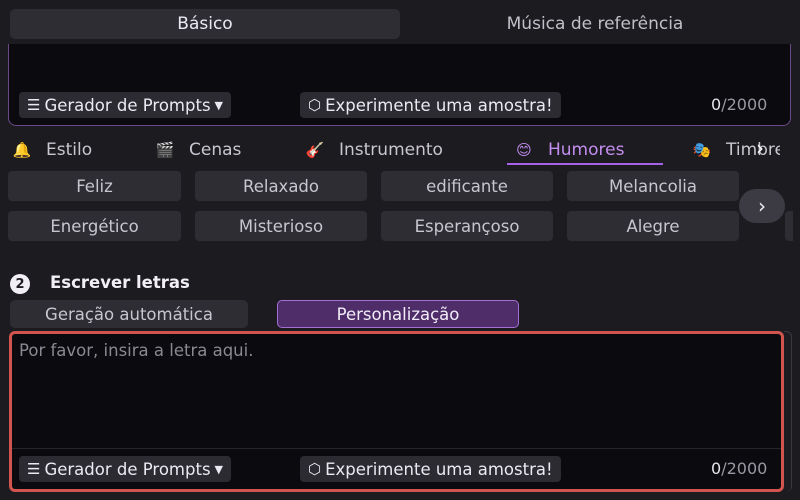 The width and height of the screenshot is (800, 500). Describe the element at coordinates (391, 150) in the screenshot. I see `category-label: Instrumento` at that location.